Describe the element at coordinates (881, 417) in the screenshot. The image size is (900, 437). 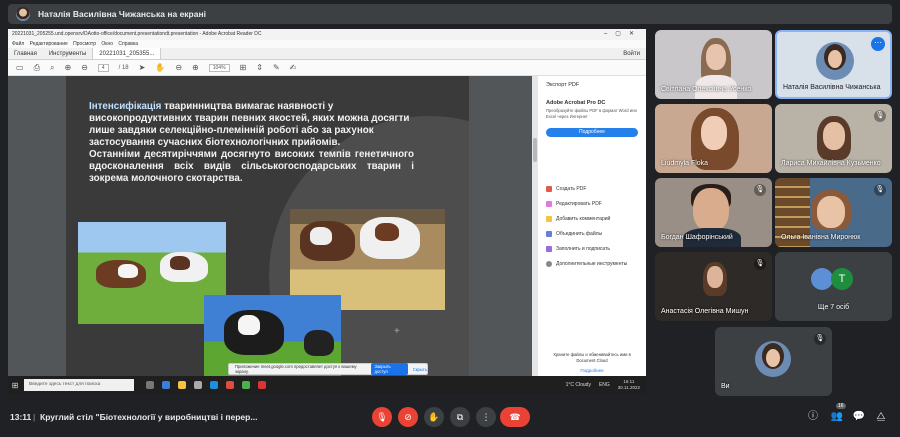
I see `activities-icon: ⧋` at that location.